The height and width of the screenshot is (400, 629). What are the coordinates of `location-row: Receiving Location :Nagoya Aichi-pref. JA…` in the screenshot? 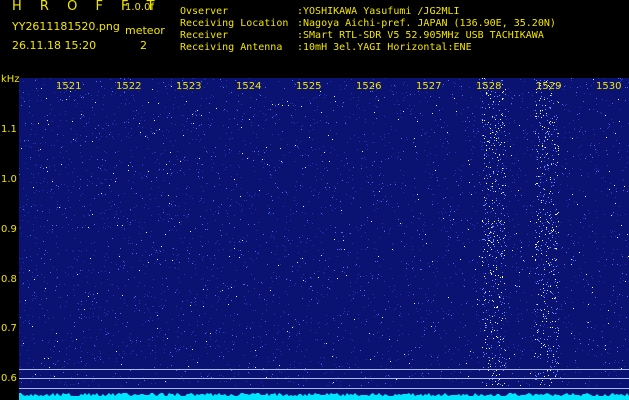 It's located at (368, 24).